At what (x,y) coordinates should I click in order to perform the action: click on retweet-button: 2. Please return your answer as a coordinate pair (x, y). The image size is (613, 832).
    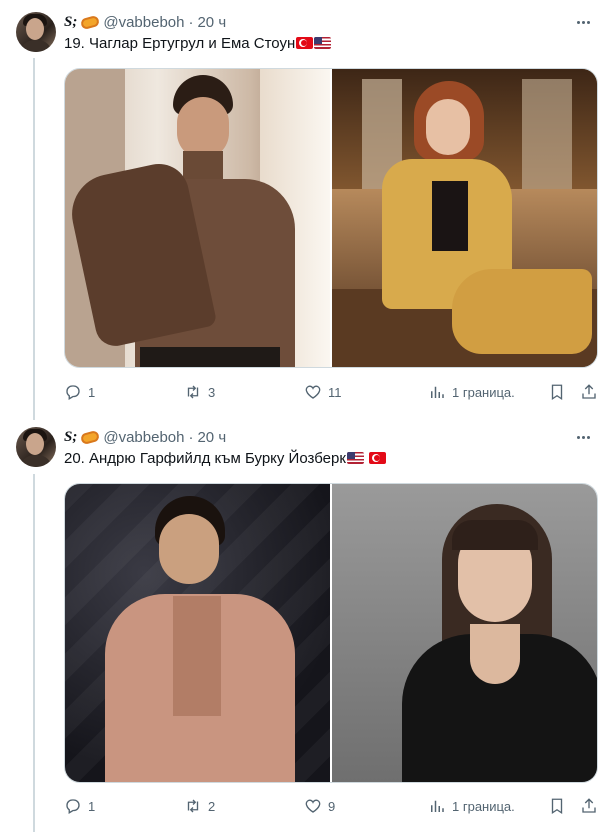
    Looking at the image, I should click on (199, 806).